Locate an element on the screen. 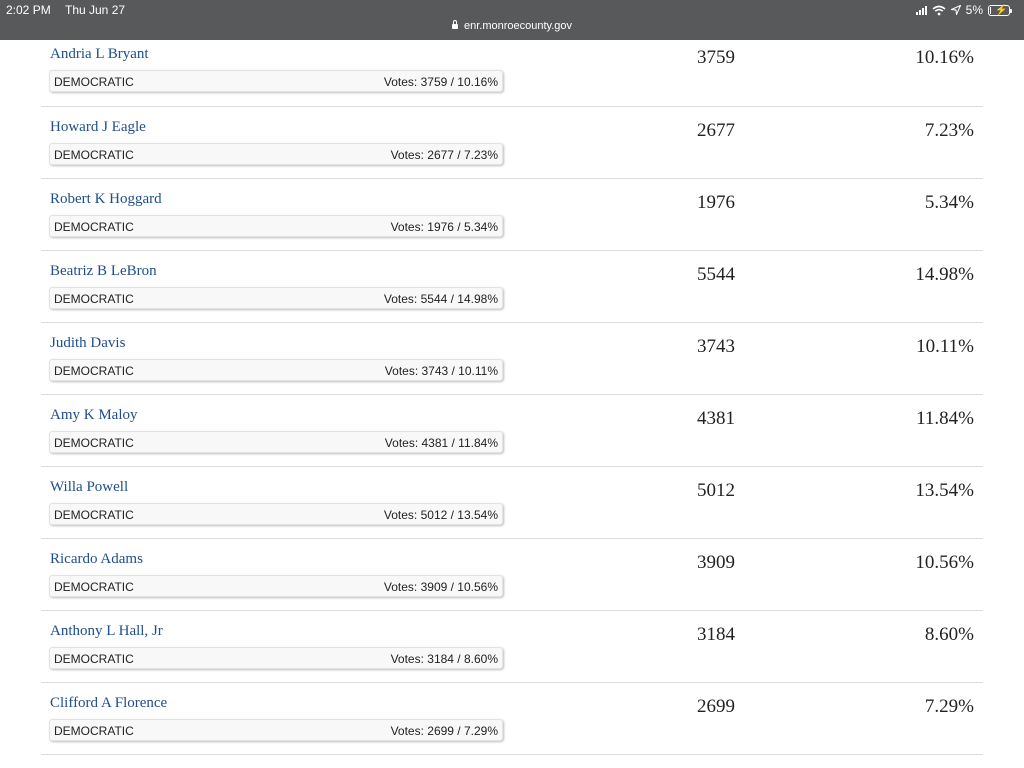 This screenshot has width=1024, height=768. party-vote-bar: DEMOCRATIC Votes: 3743 / 10.11% is located at coordinates (276, 370).